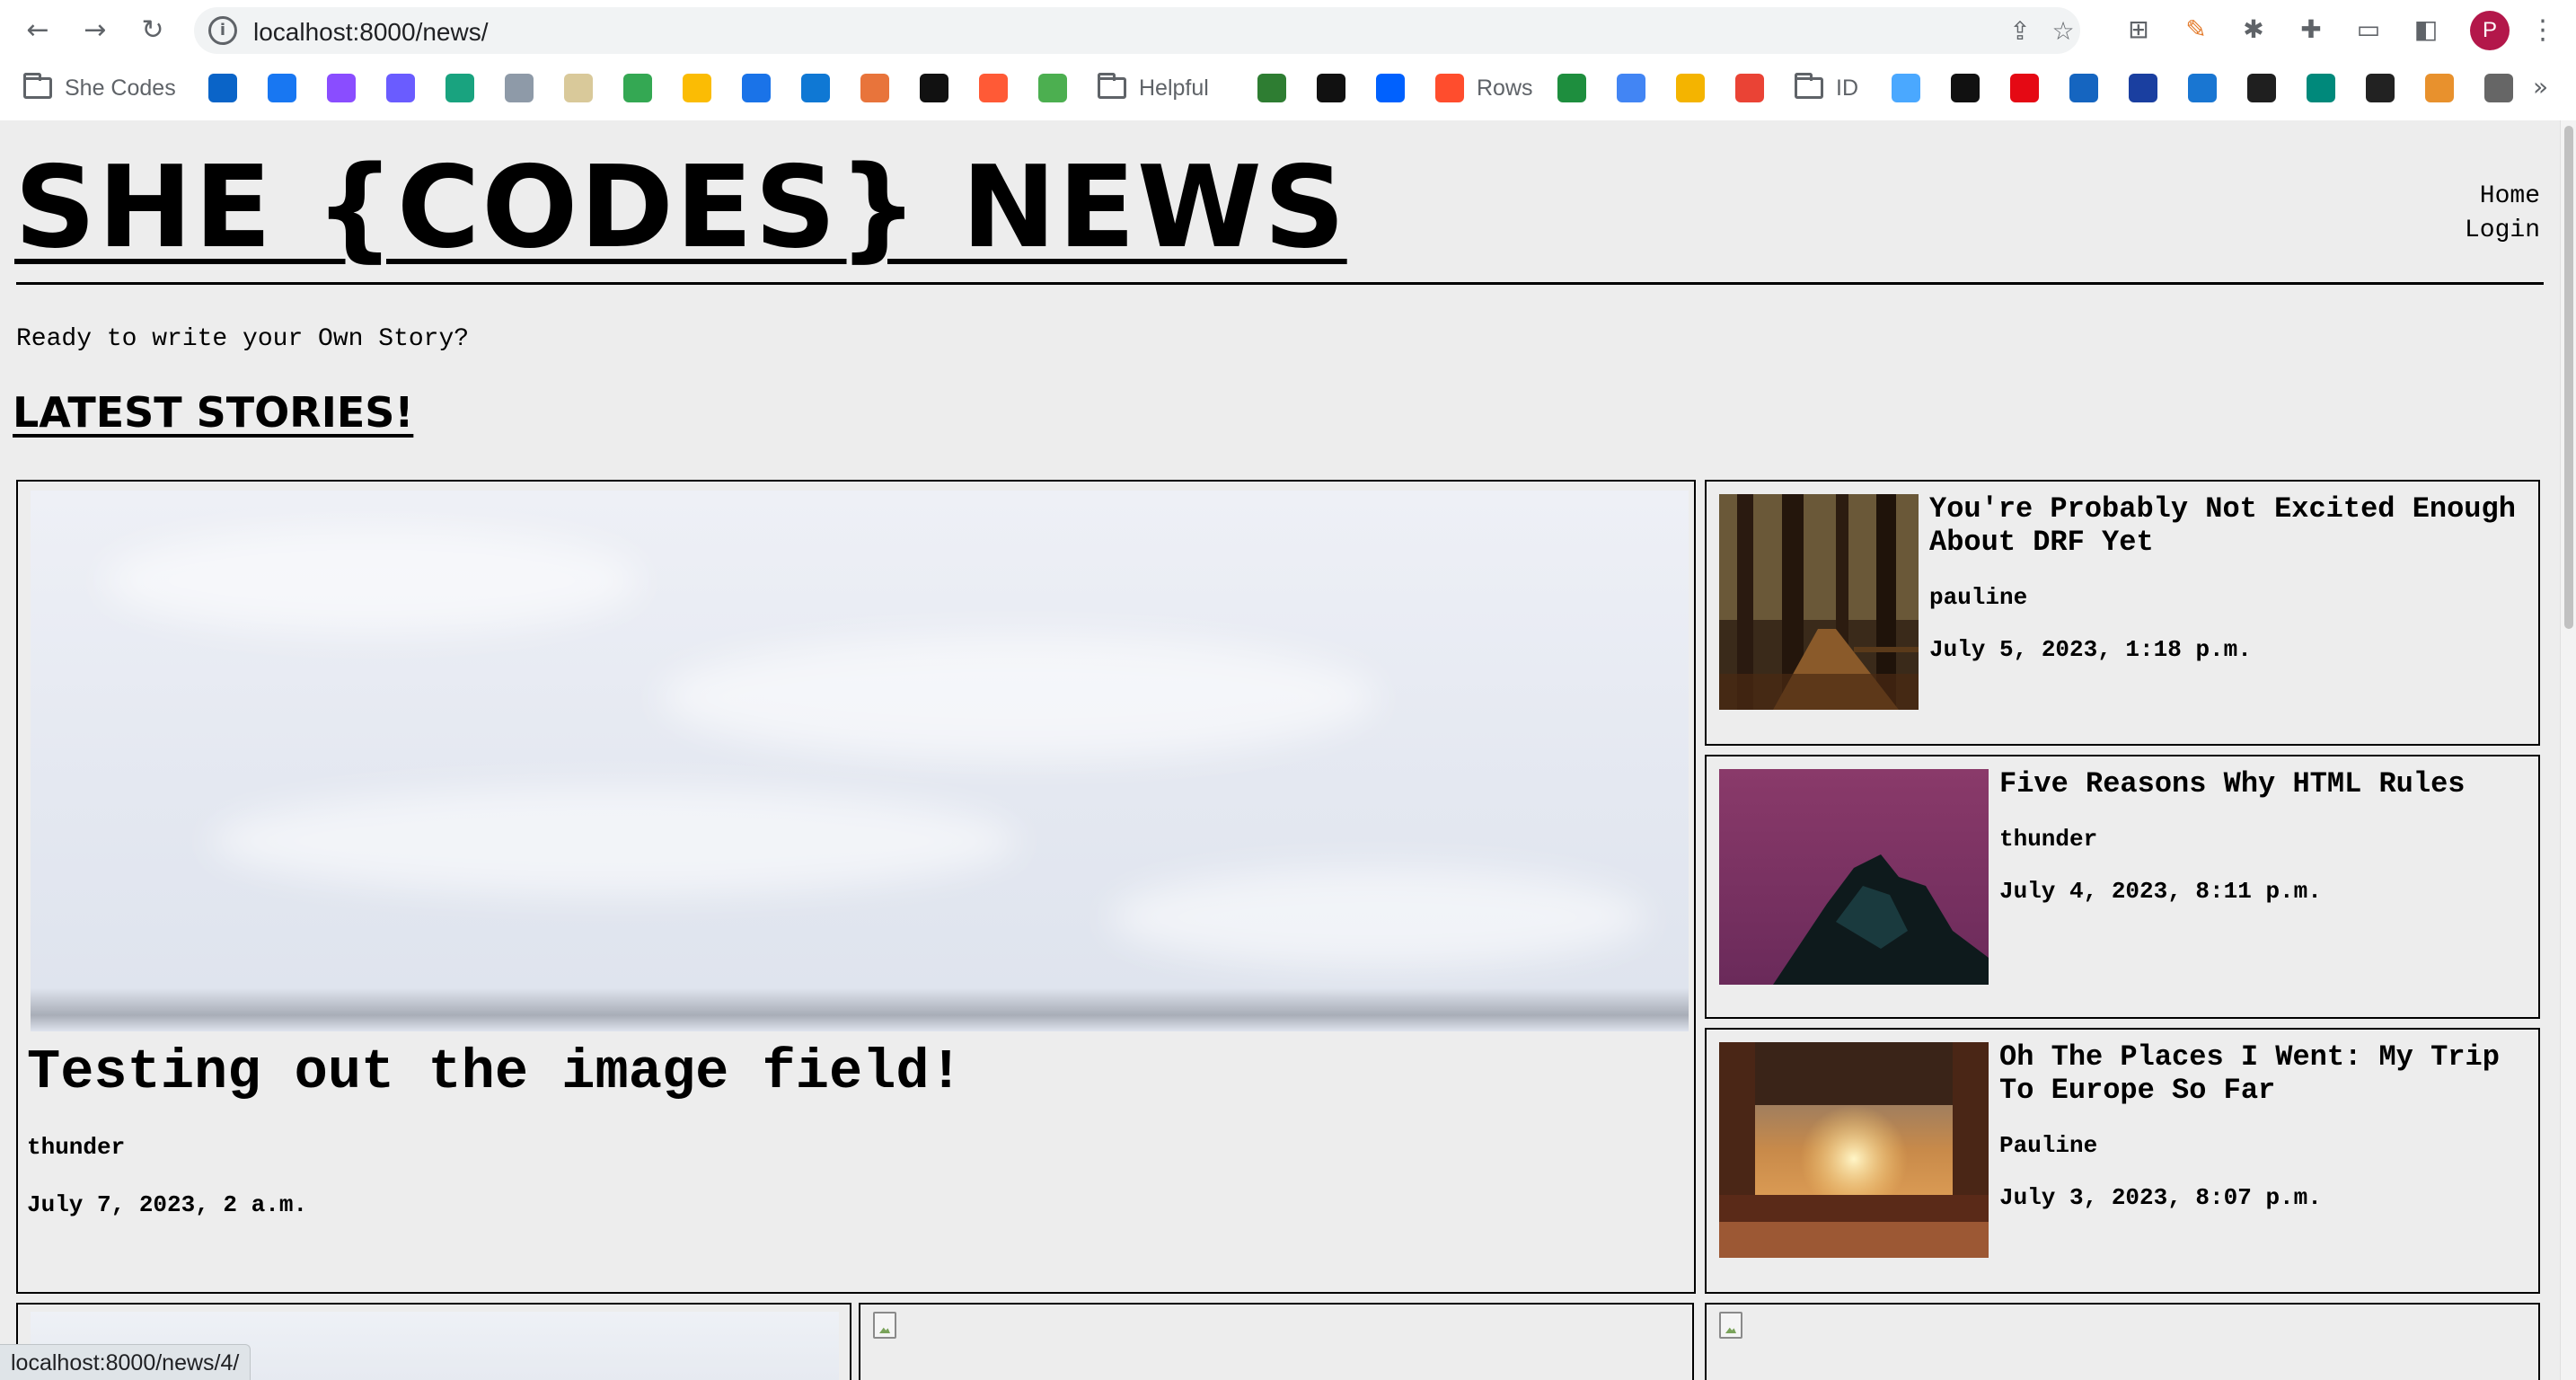  Describe the element at coordinates (2090, 649) in the screenshot. I see `story-date: July 5, 2023, 1:18 p.m.` at that location.